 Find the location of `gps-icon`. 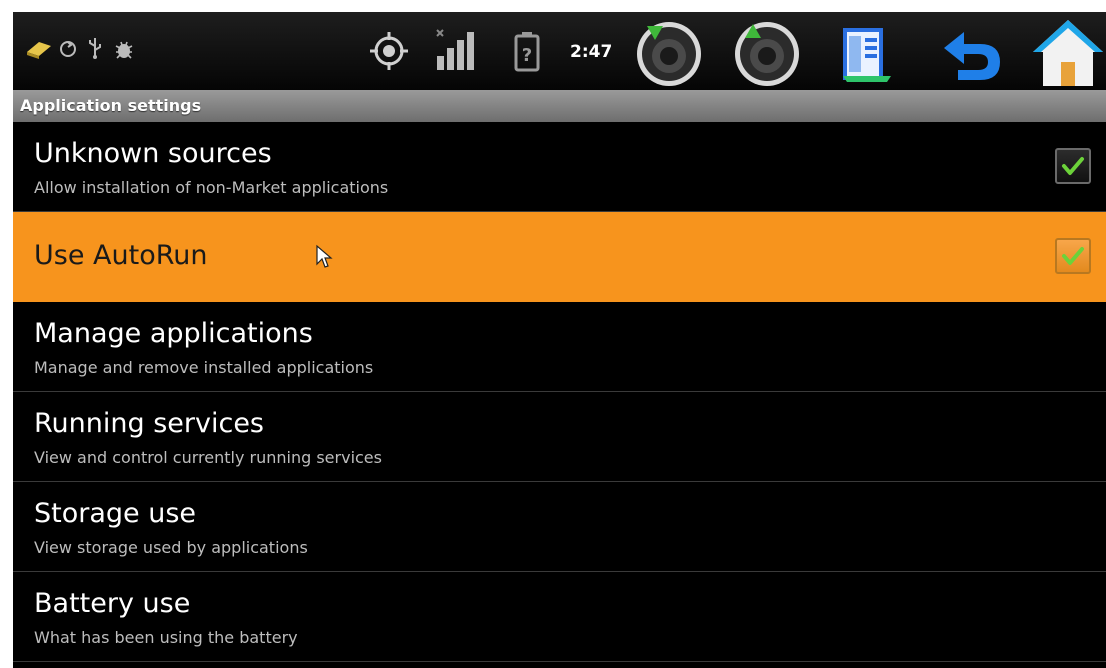

gps-icon is located at coordinates (389, 53).